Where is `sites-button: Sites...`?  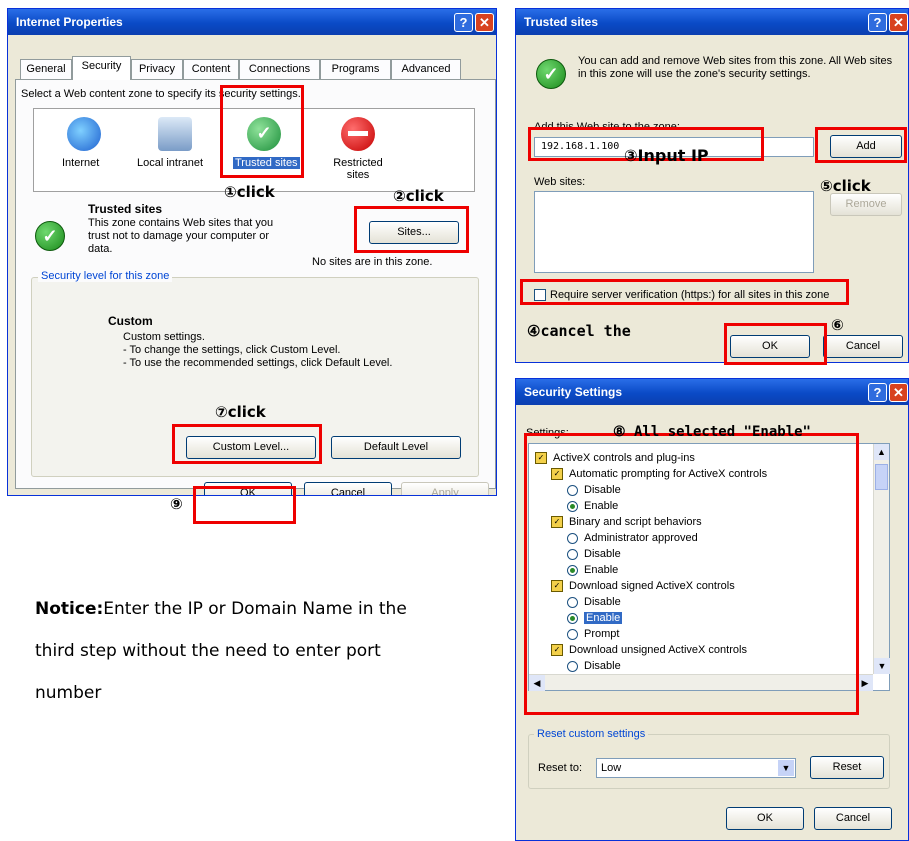
sites-button: Sites... is located at coordinates (414, 232).